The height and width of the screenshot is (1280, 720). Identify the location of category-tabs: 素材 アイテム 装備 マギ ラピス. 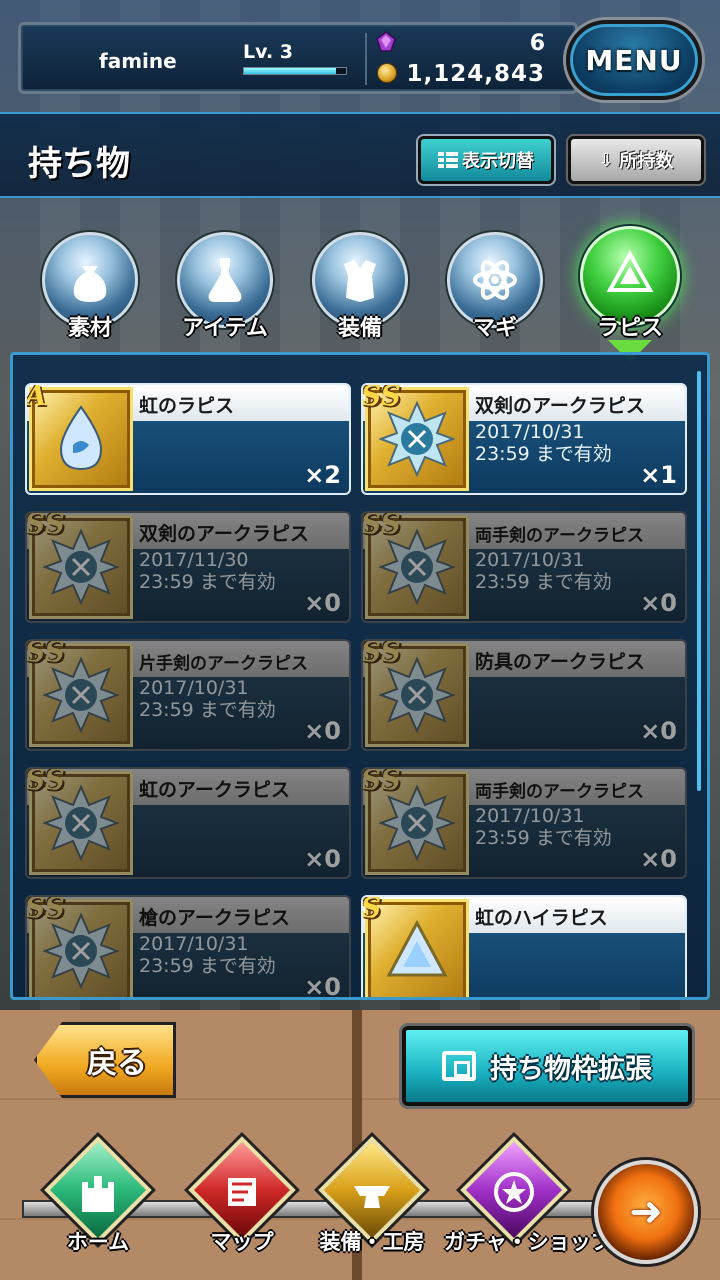
(360, 294).